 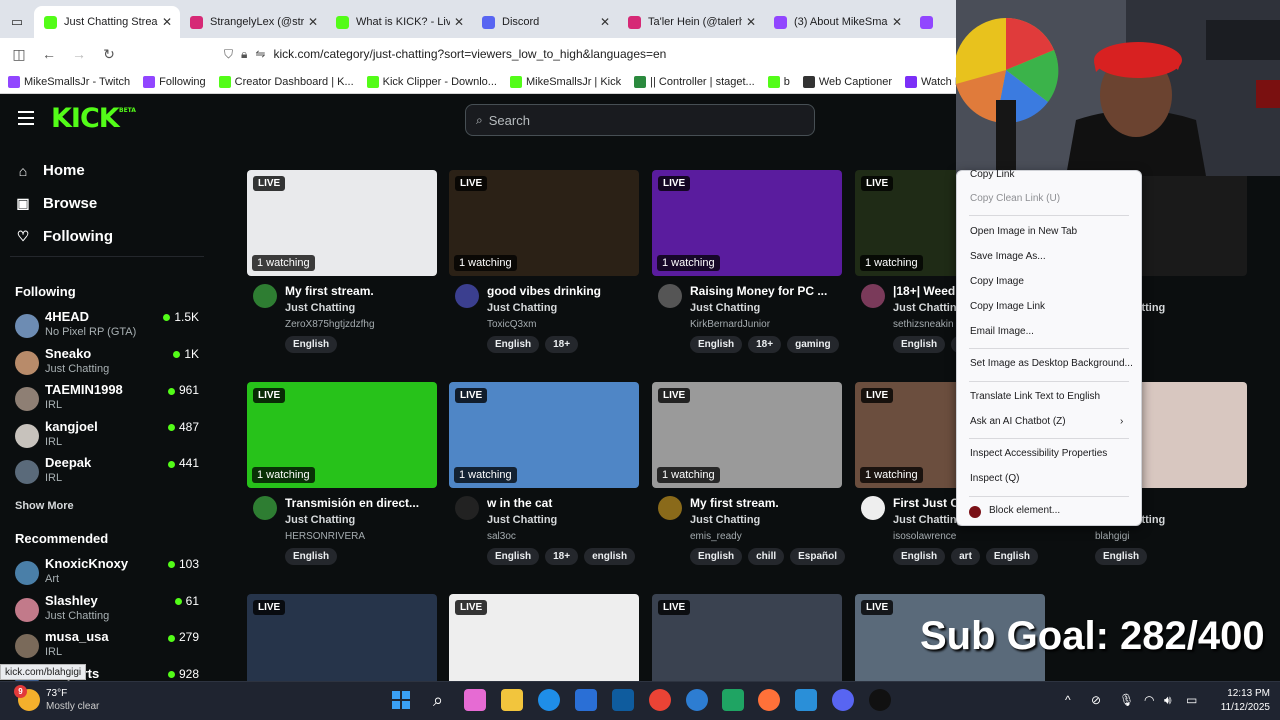 I want to click on bookmark-item: Following, so click(x=174, y=81).